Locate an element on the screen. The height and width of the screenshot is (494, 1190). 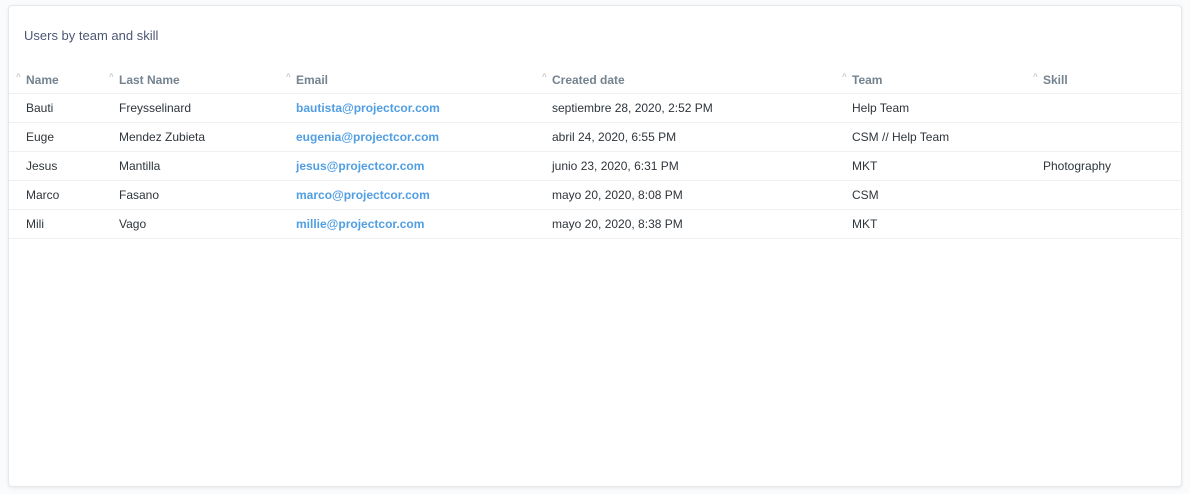
cell-name: Marco is located at coordinates (42, 195).